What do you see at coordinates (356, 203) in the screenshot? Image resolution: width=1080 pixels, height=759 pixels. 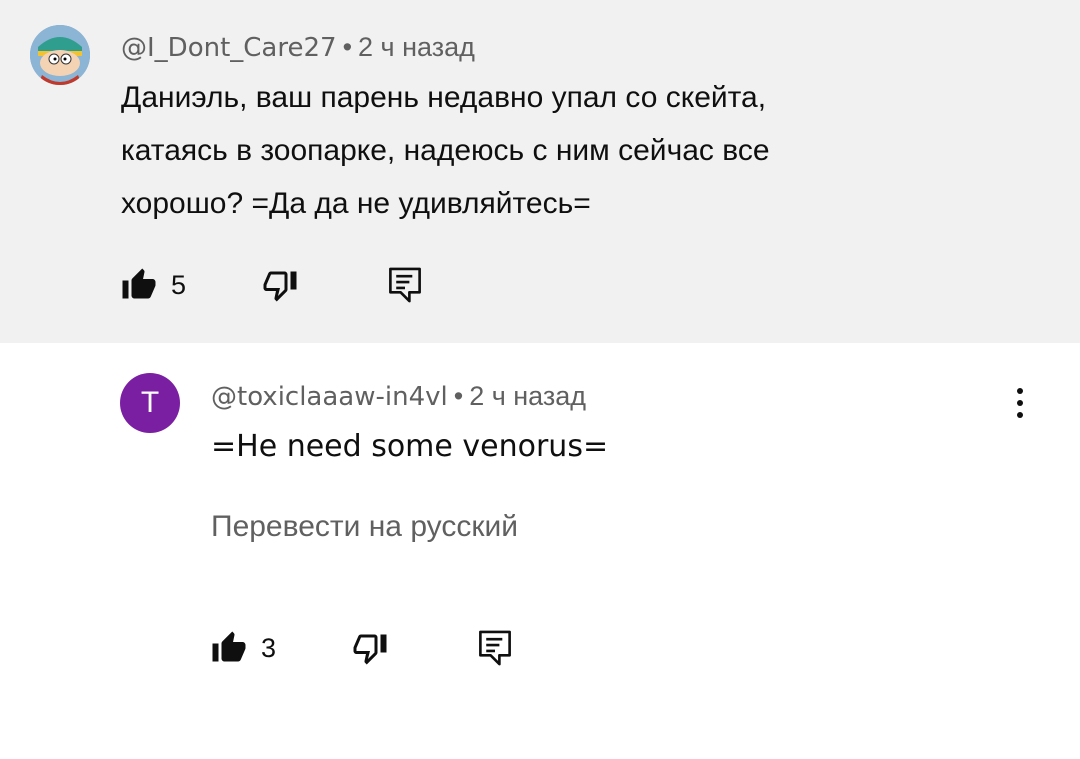 I see `comment-line: хорошо? =Да да не удивляйтесь=` at bounding box center [356, 203].